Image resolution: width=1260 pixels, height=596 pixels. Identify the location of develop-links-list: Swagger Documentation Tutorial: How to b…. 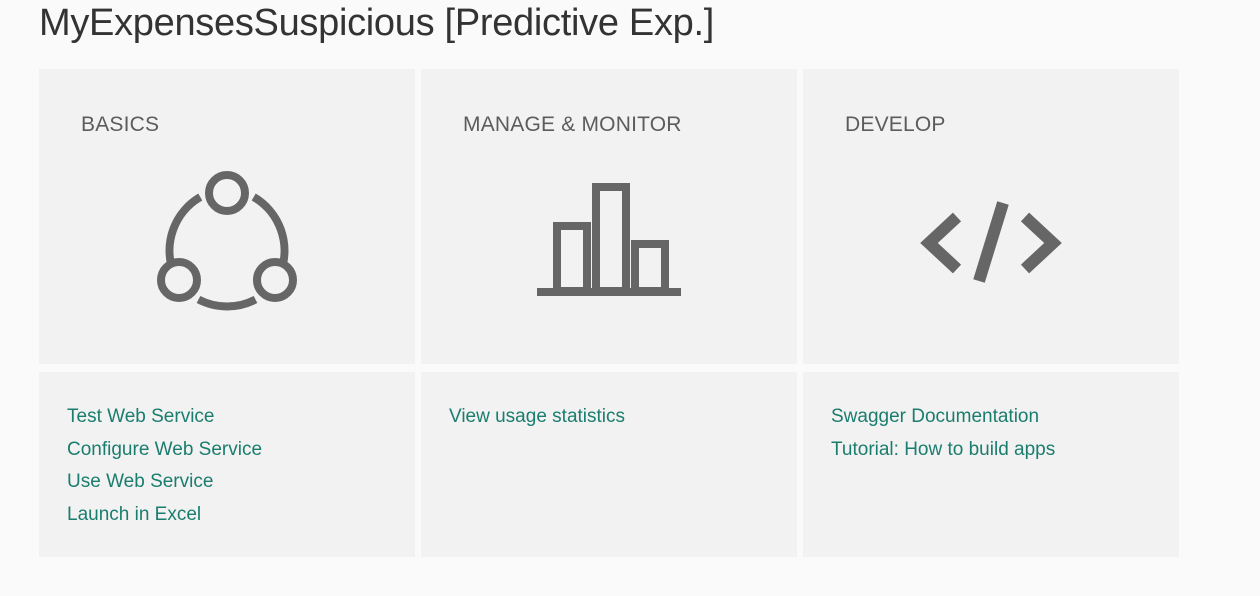
(943, 436).